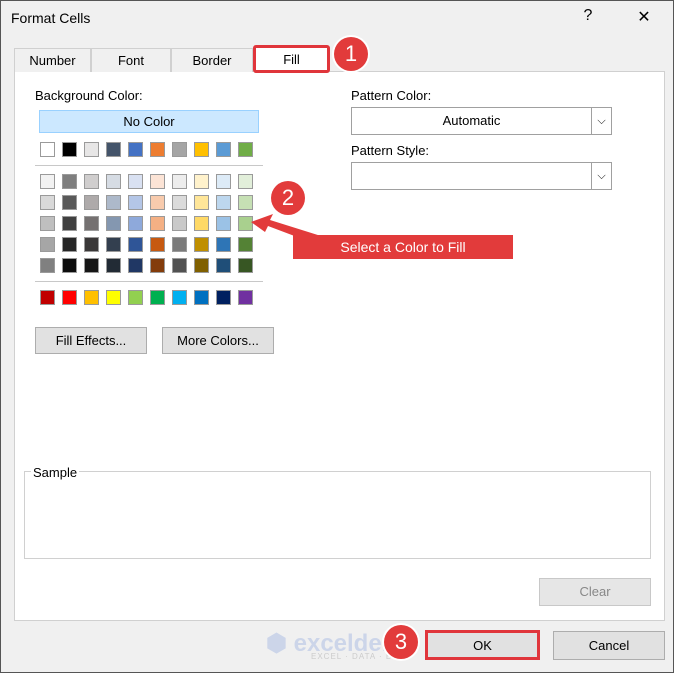 The image size is (674, 673). What do you see at coordinates (471, 120) in the screenshot?
I see `pattern-color-value: Automatic` at bounding box center [471, 120].